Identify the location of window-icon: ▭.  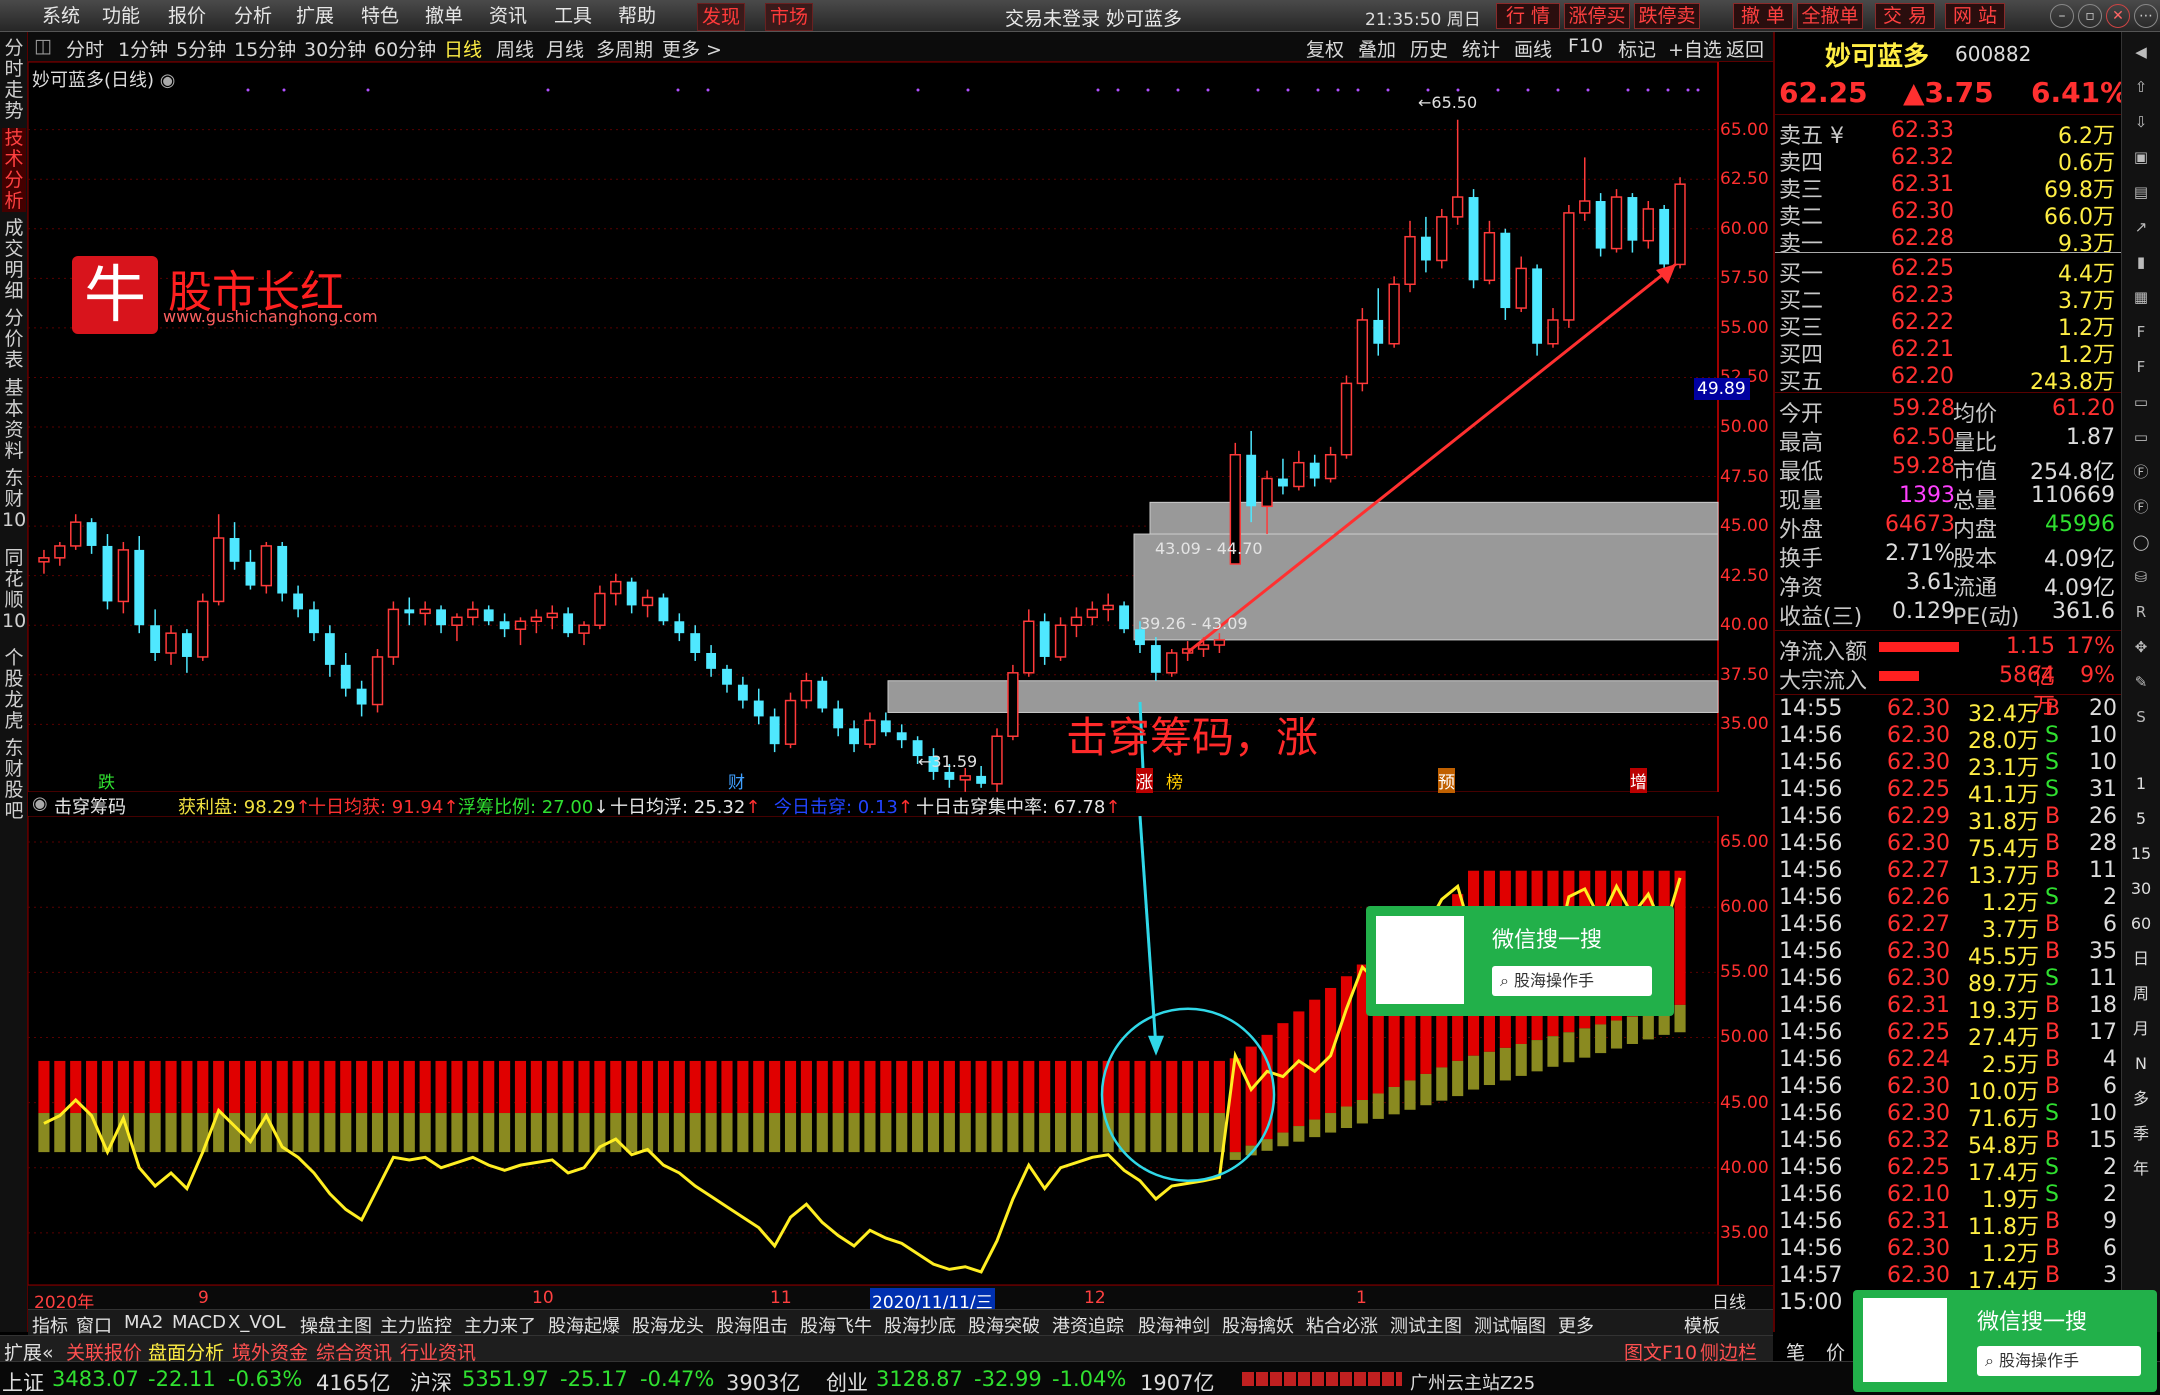
(2141, 402).